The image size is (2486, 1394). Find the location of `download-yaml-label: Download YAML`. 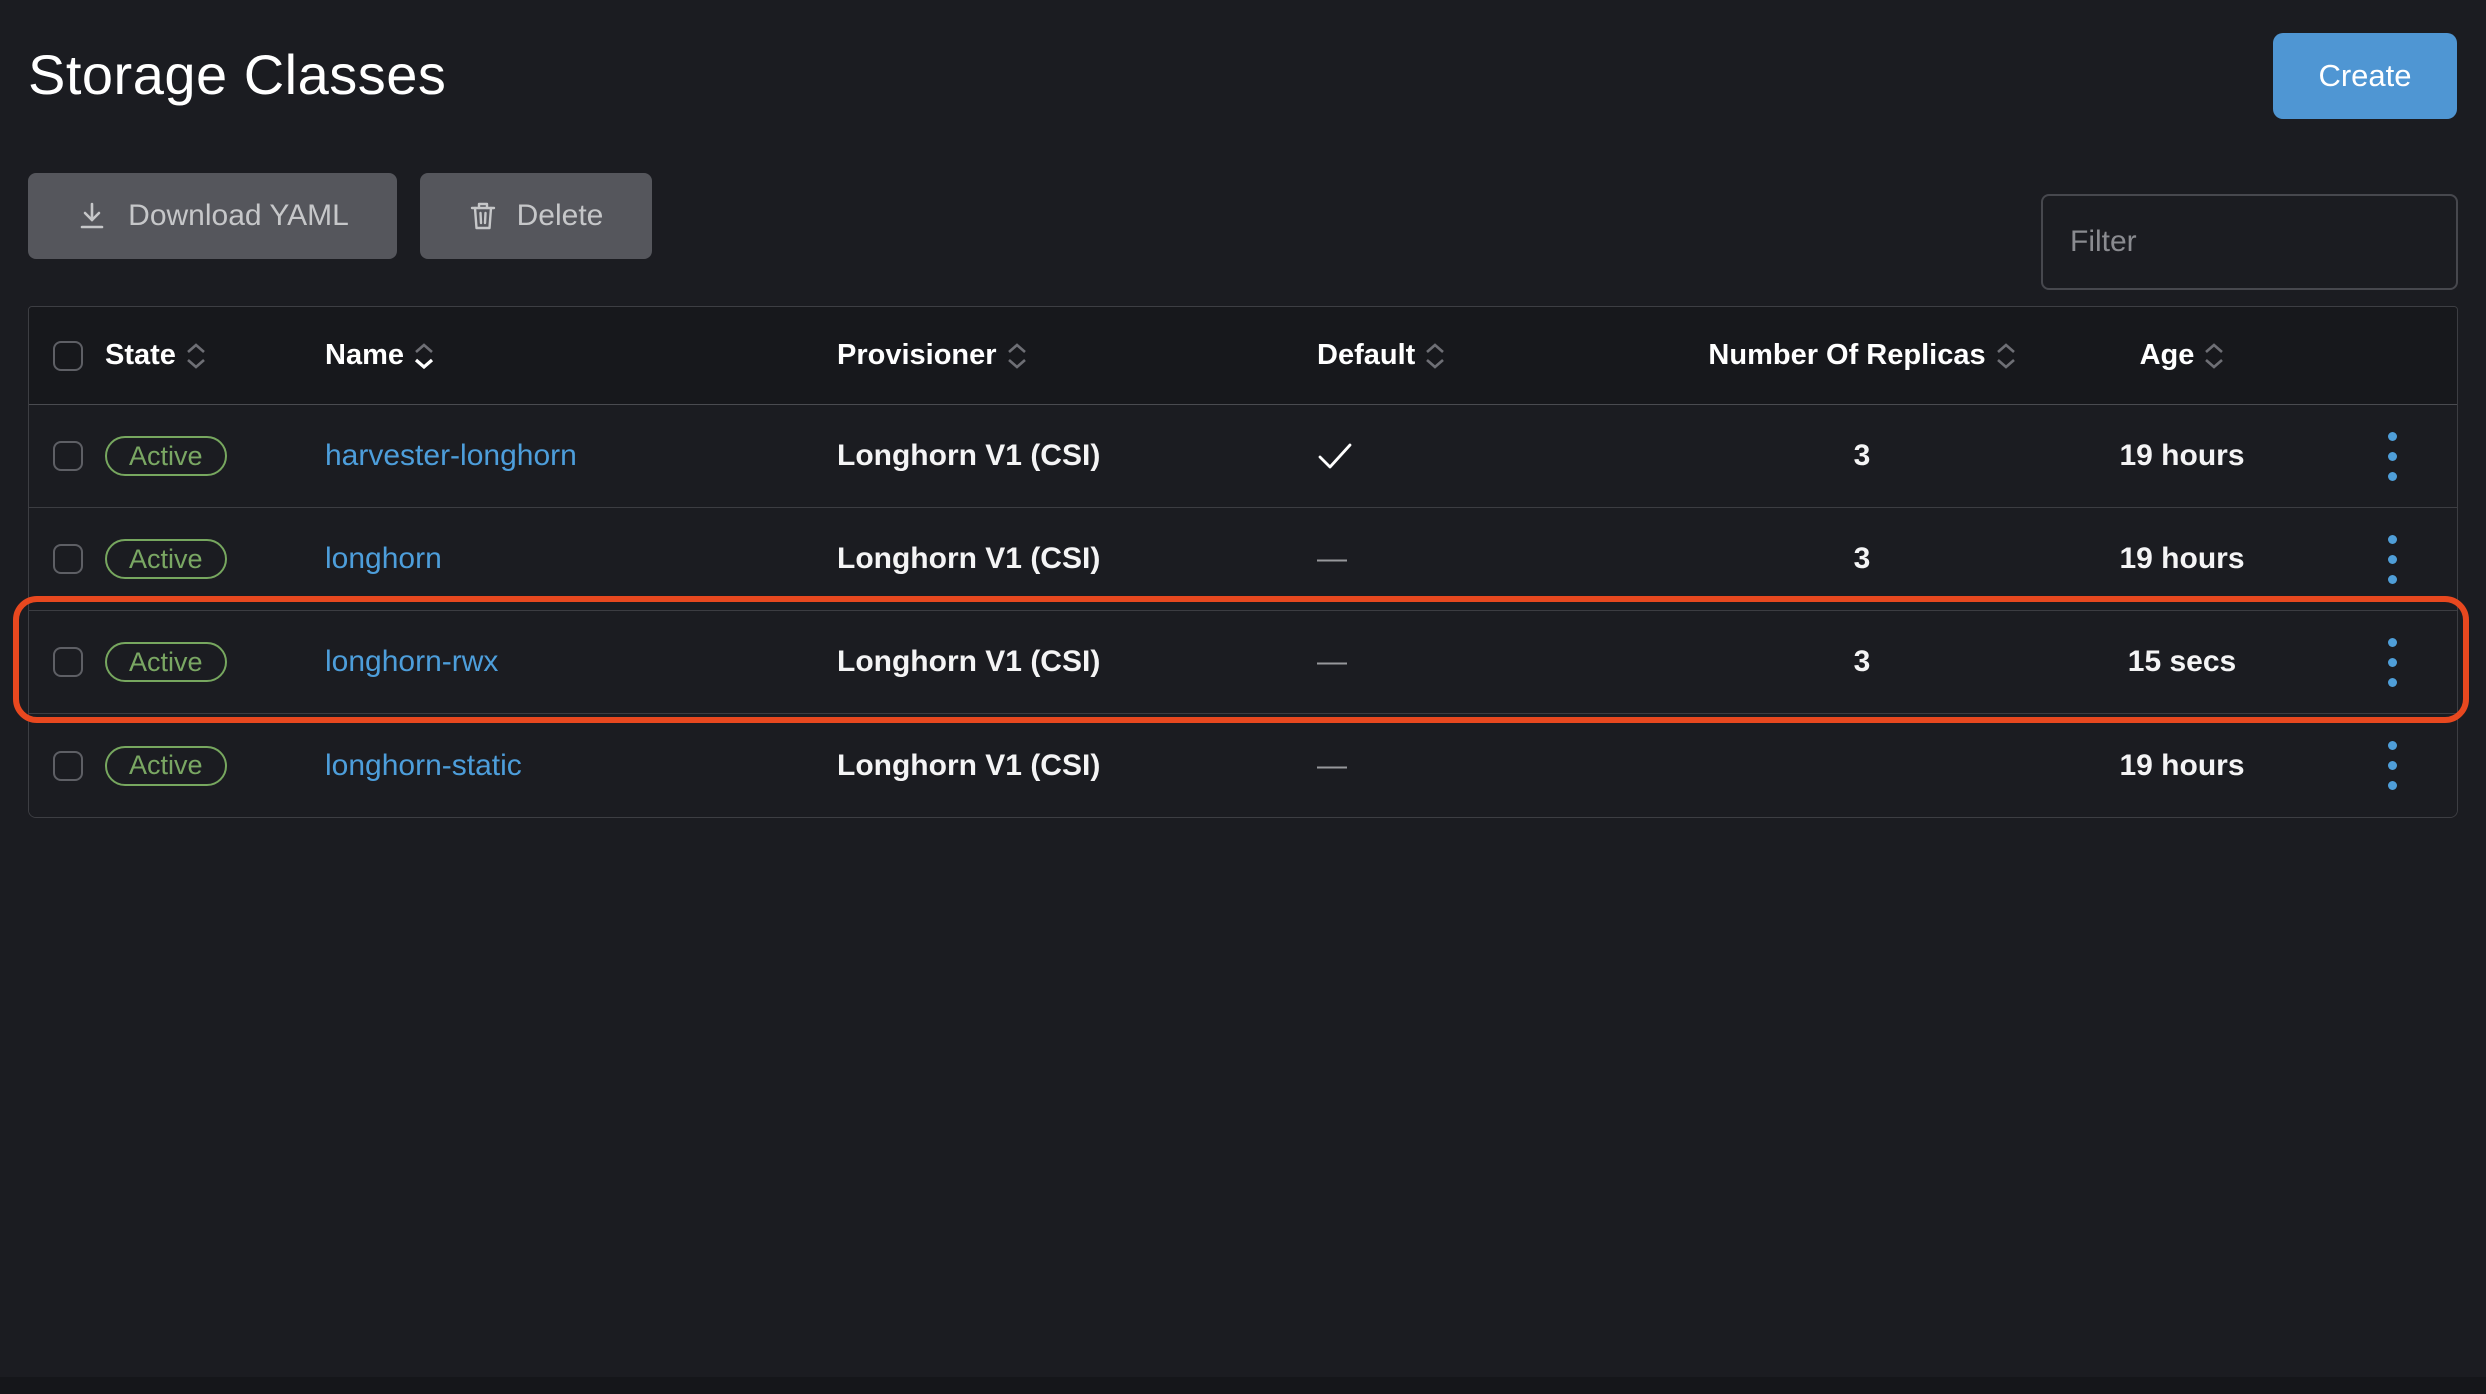

download-yaml-label: Download YAML is located at coordinates (238, 215).